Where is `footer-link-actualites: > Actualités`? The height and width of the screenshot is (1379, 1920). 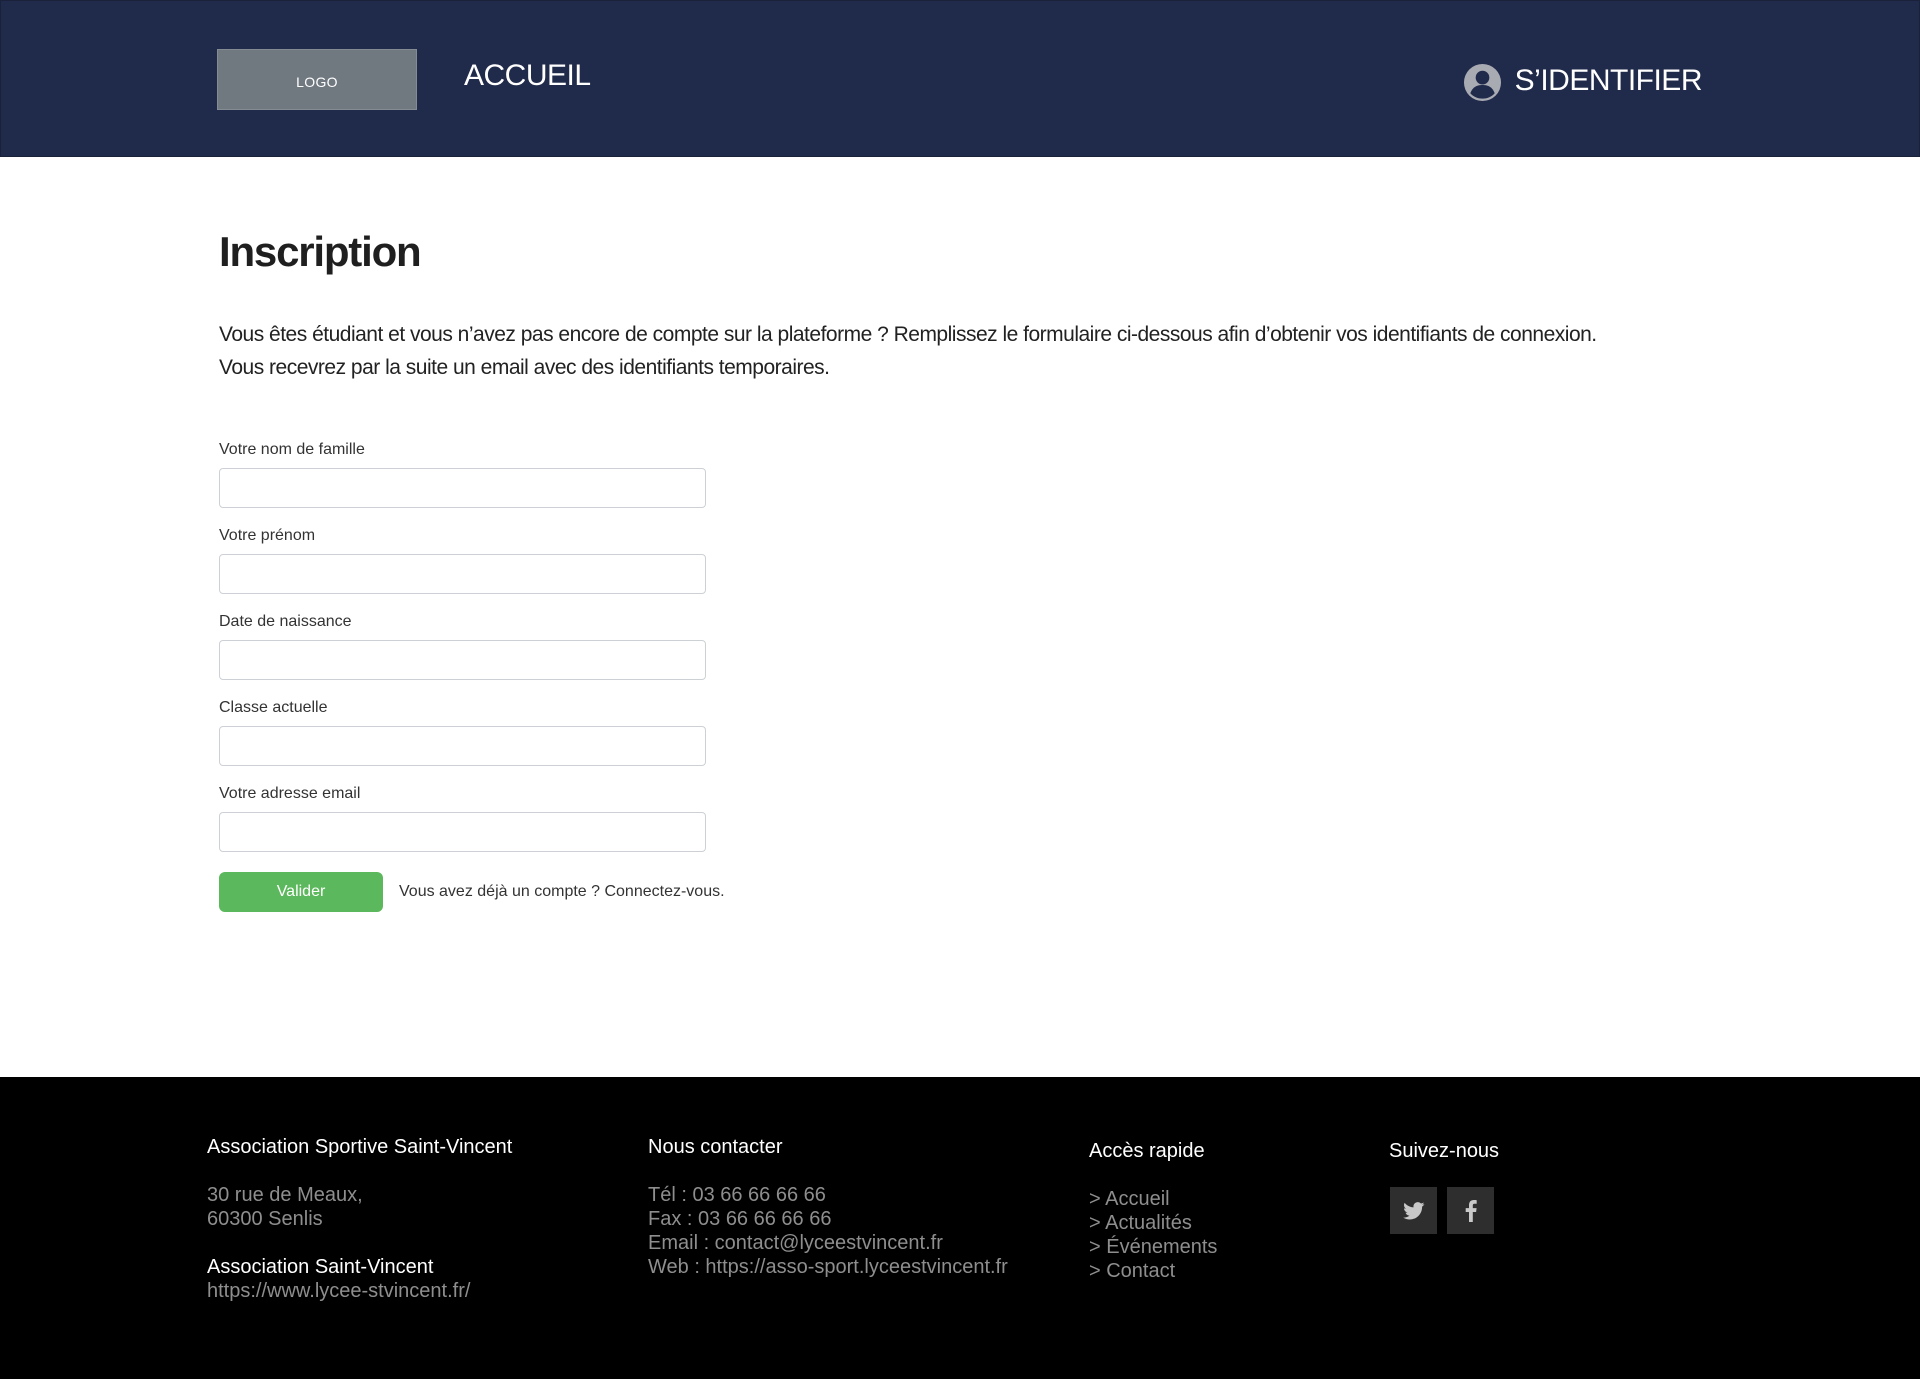 footer-link-actualites: > Actualités is located at coordinates (1153, 1223).